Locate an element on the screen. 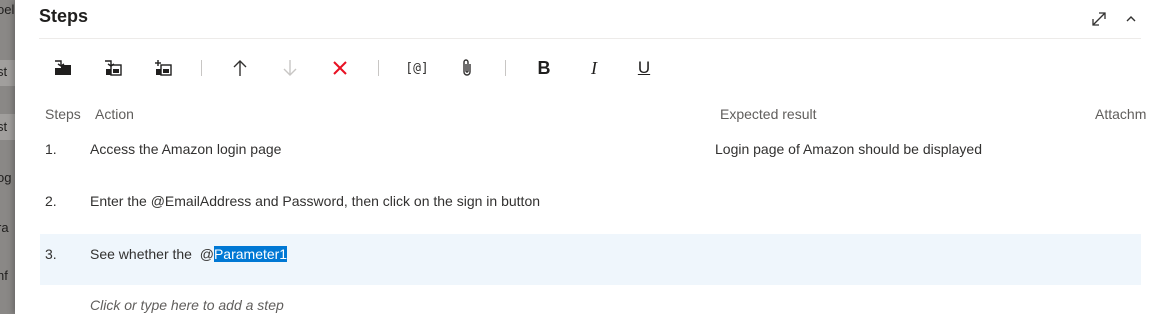 This screenshot has width=1154, height=314. section-title: Steps is located at coordinates (64, 16).